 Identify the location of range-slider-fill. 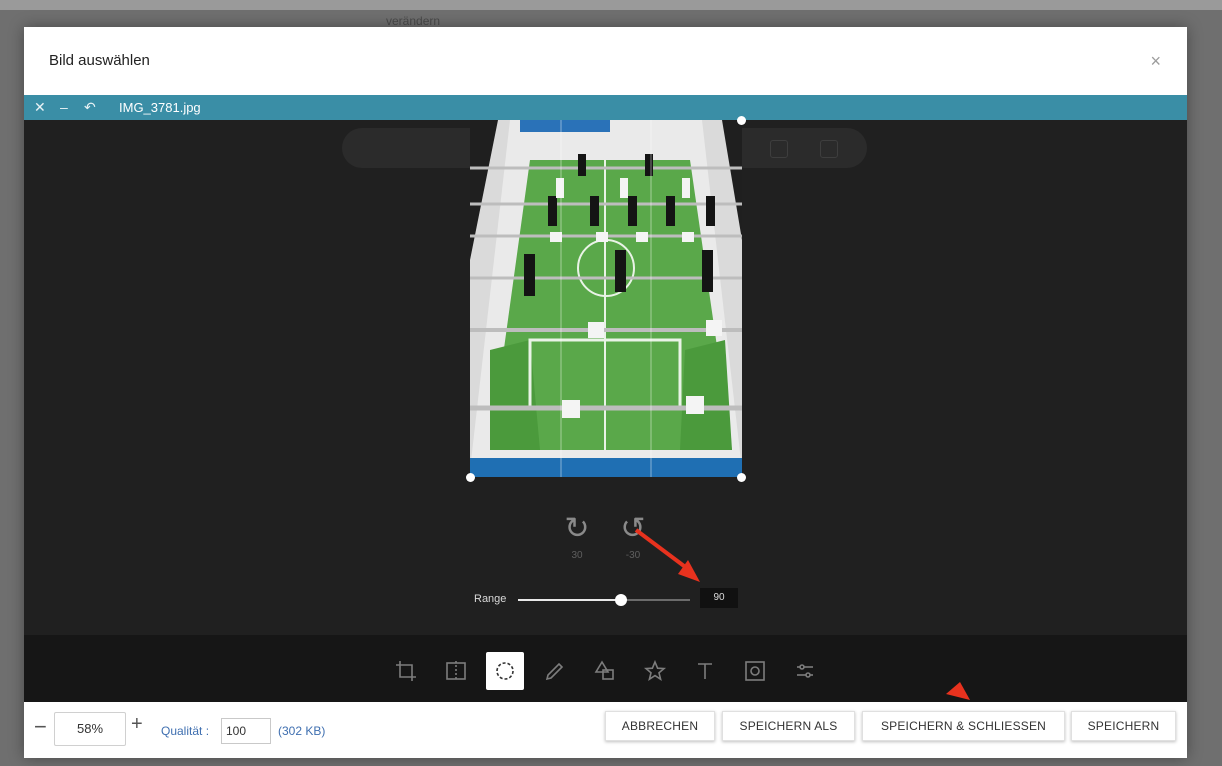
(570, 600).